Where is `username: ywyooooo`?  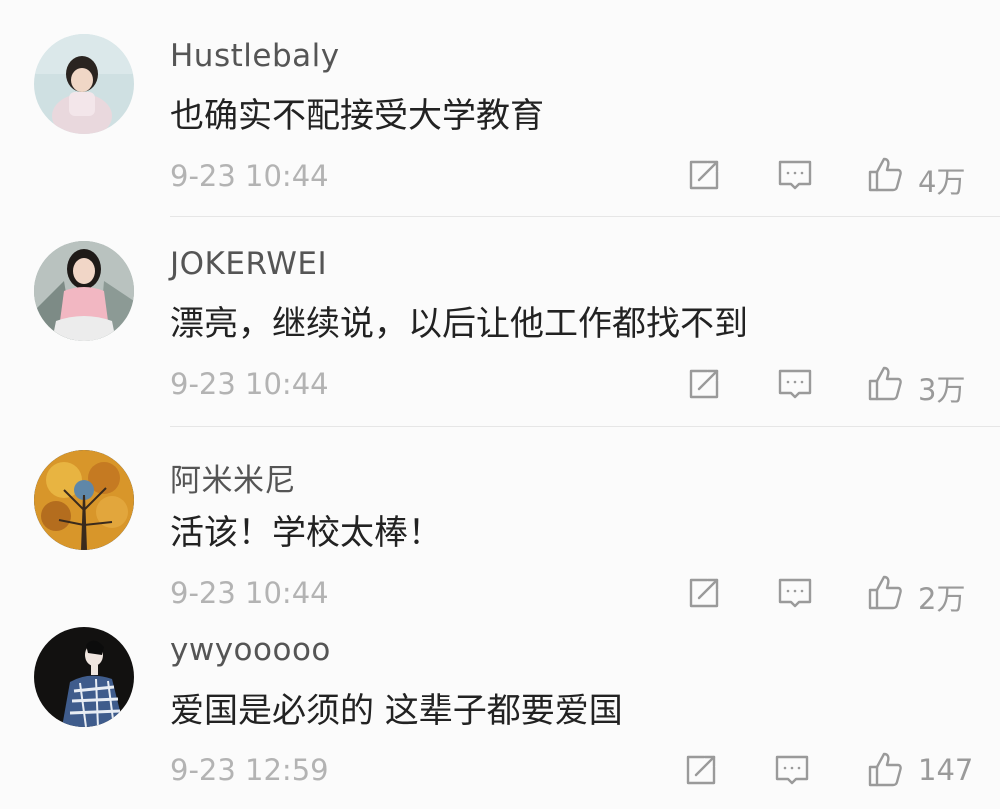 username: ywyooooo is located at coordinates (250, 650).